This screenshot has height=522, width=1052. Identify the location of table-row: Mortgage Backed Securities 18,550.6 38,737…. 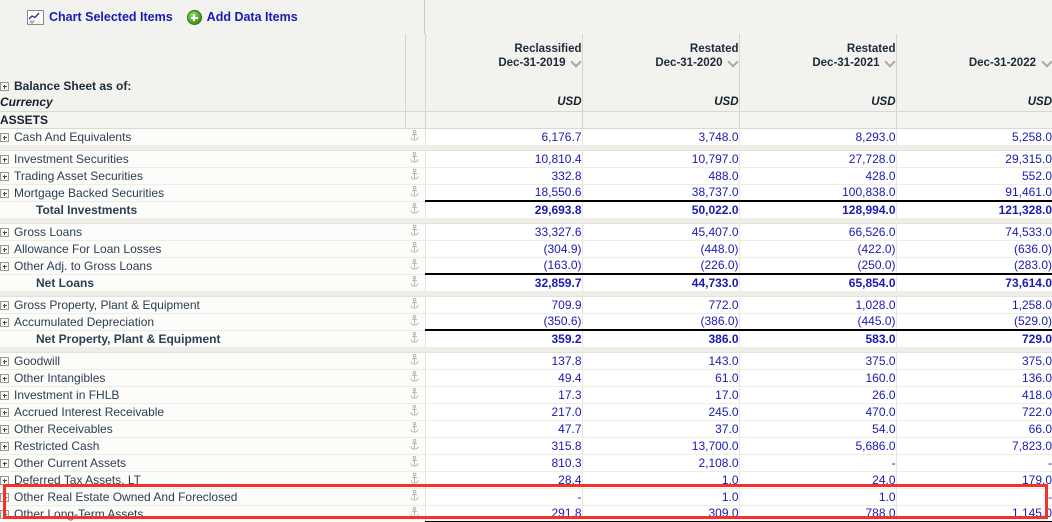
(526, 193).